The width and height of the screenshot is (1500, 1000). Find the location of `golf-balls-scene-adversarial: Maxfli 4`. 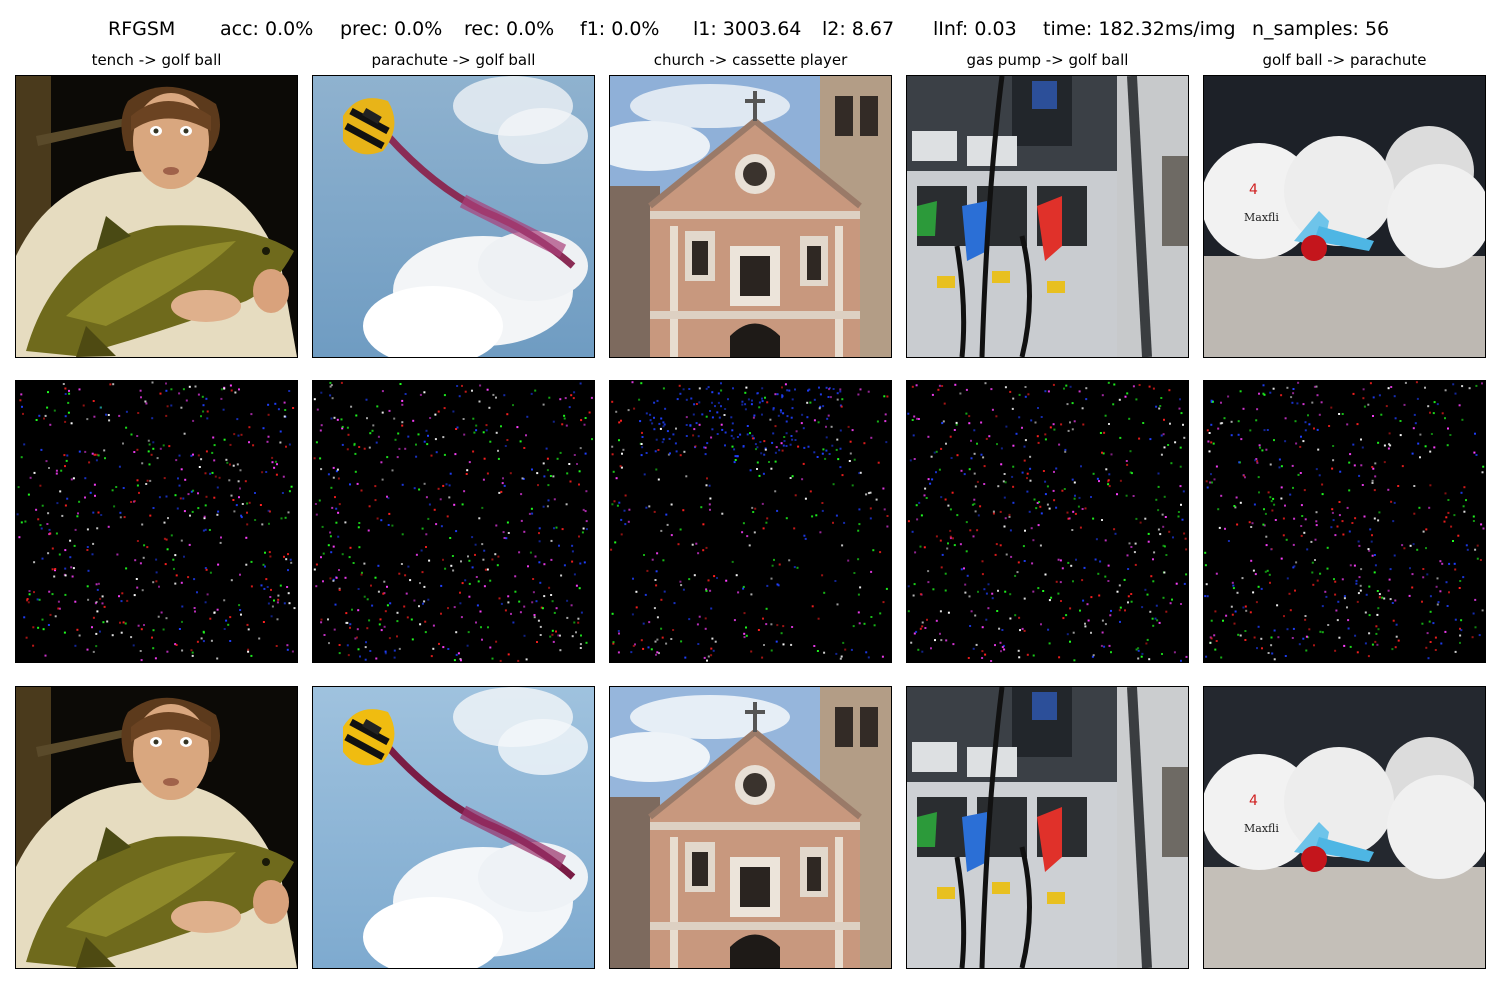

golf-balls-scene-adversarial: Maxfli 4 is located at coordinates (1344, 827).